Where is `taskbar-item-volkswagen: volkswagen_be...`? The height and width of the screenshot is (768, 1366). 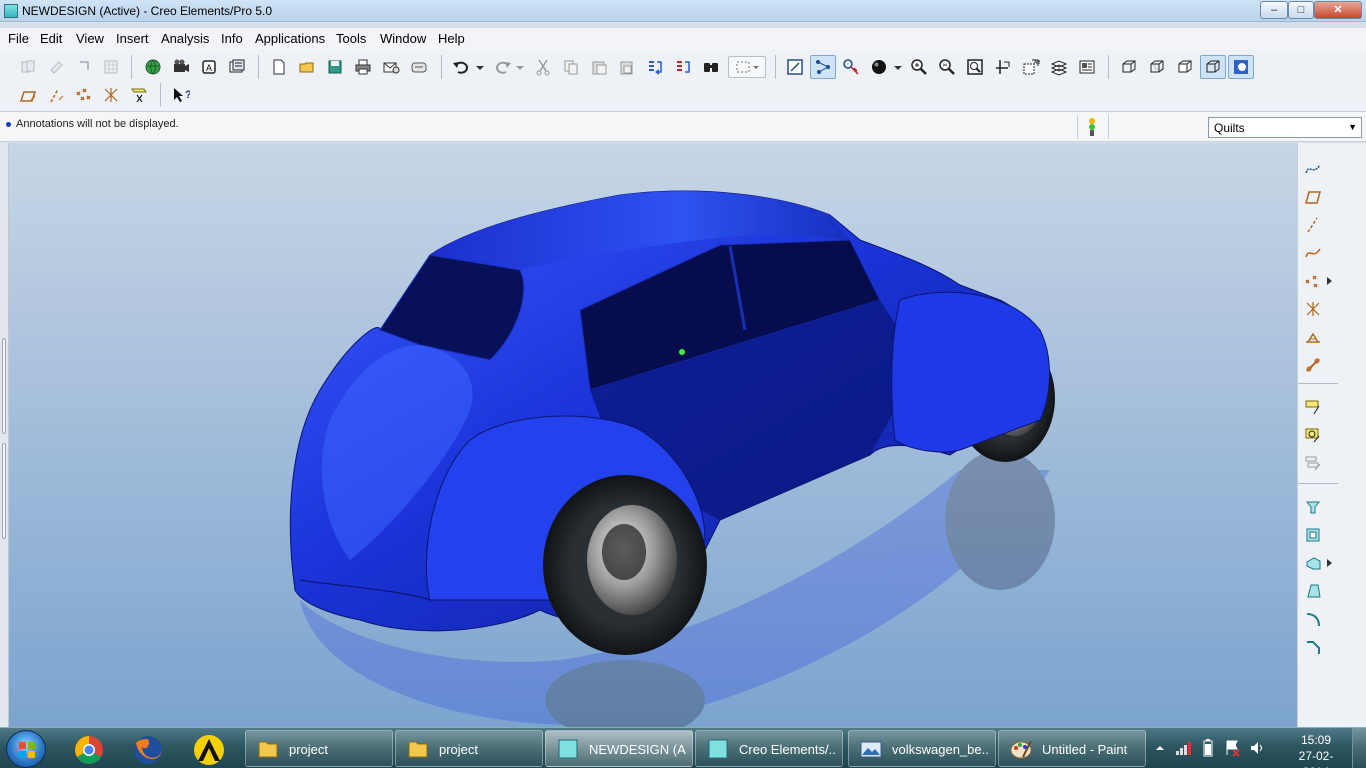
taskbar-item-volkswagen: volkswagen_be... is located at coordinates (922, 748).